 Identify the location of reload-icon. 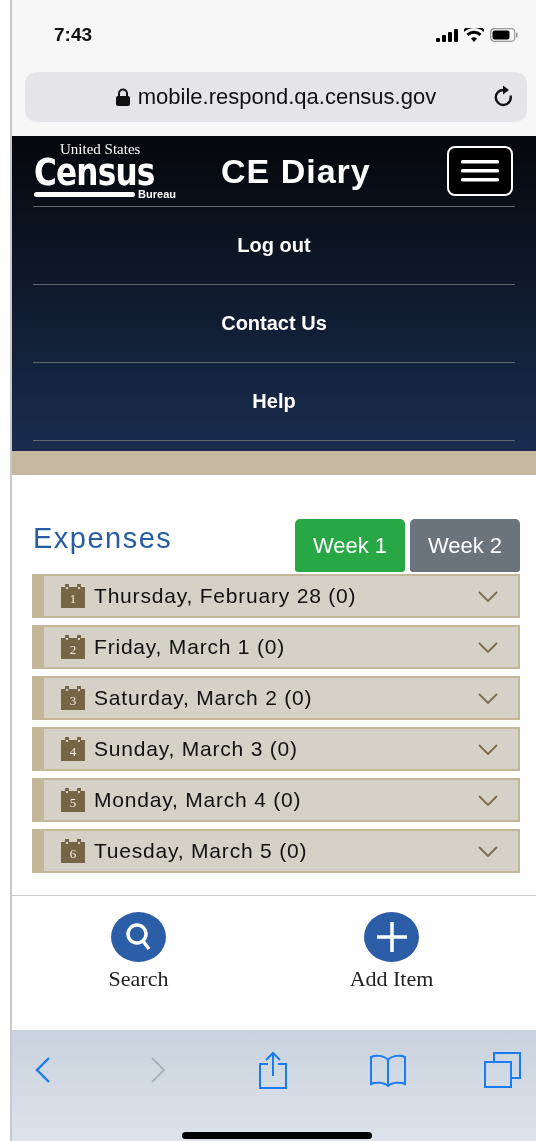
(504, 97).